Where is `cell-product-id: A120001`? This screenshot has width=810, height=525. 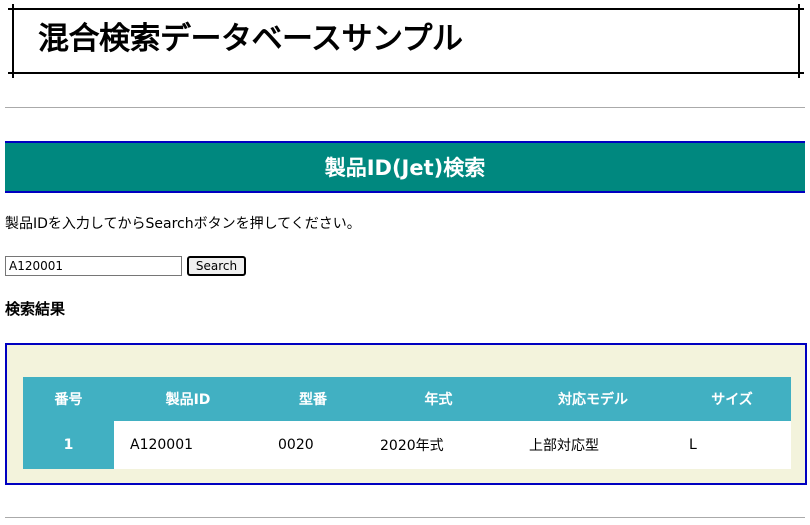 cell-product-id: A120001 is located at coordinates (188, 445).